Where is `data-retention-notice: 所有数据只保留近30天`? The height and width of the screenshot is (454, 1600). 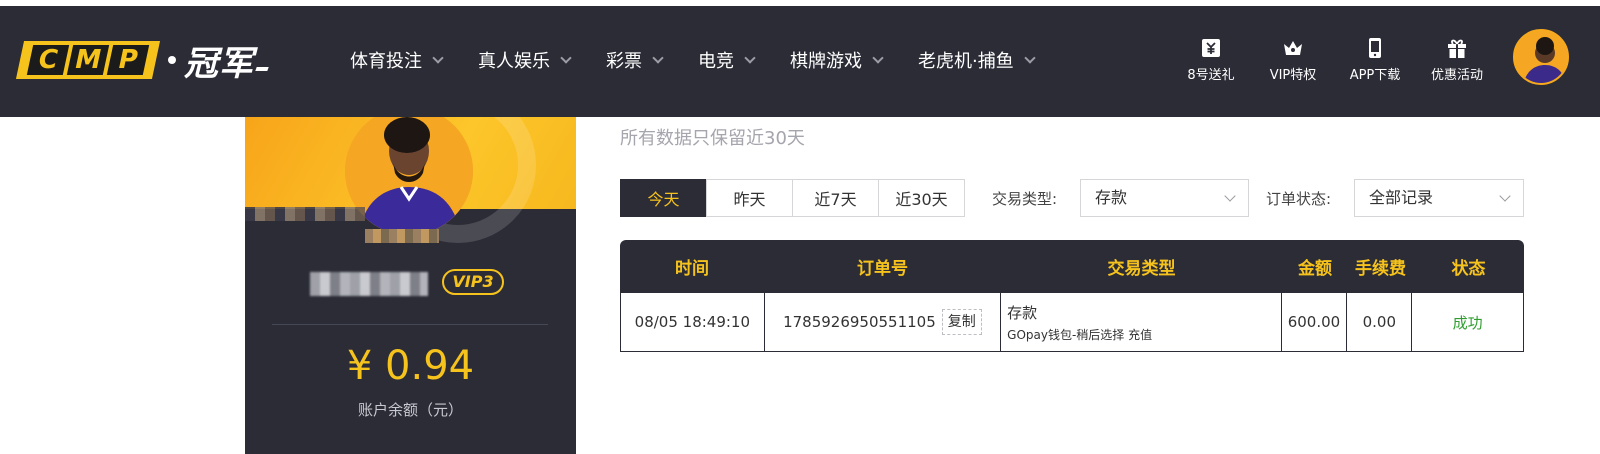 data-retention-notice: 所有数据只保留近30天 is located at coordinates (712, 138).